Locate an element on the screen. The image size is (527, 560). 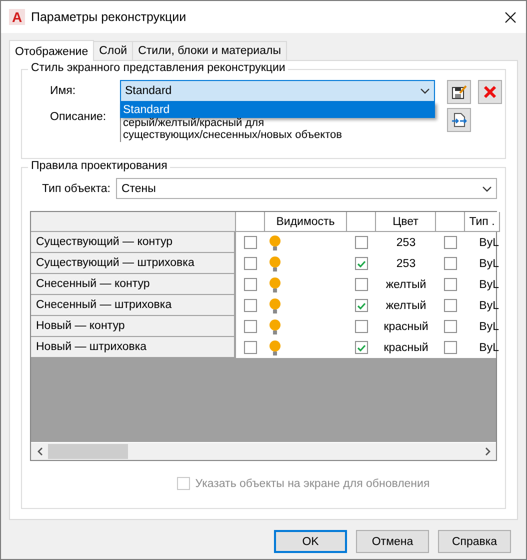
horizontal-scrollbar is located at coordinates (263, 451).